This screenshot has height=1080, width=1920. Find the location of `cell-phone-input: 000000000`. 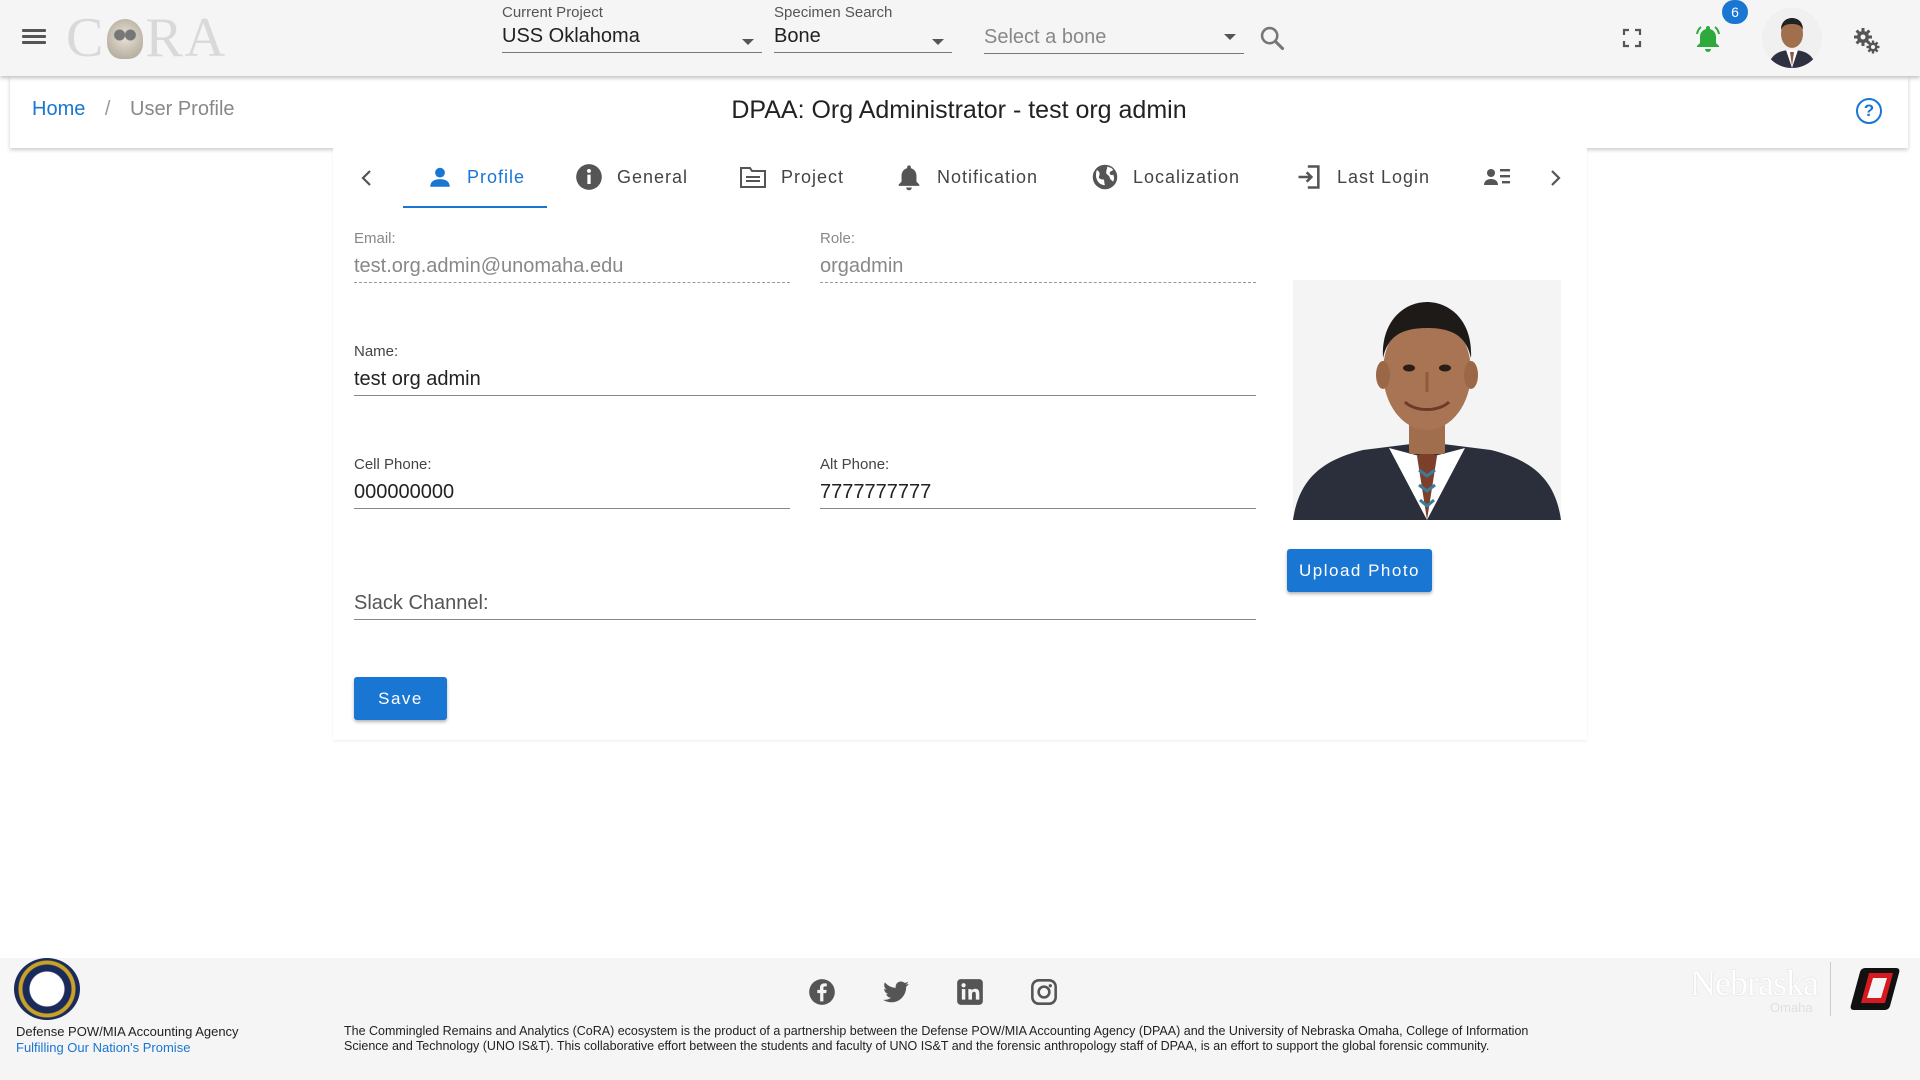

cell-phone-input: 000000000 is located at coordinates (572, 492).